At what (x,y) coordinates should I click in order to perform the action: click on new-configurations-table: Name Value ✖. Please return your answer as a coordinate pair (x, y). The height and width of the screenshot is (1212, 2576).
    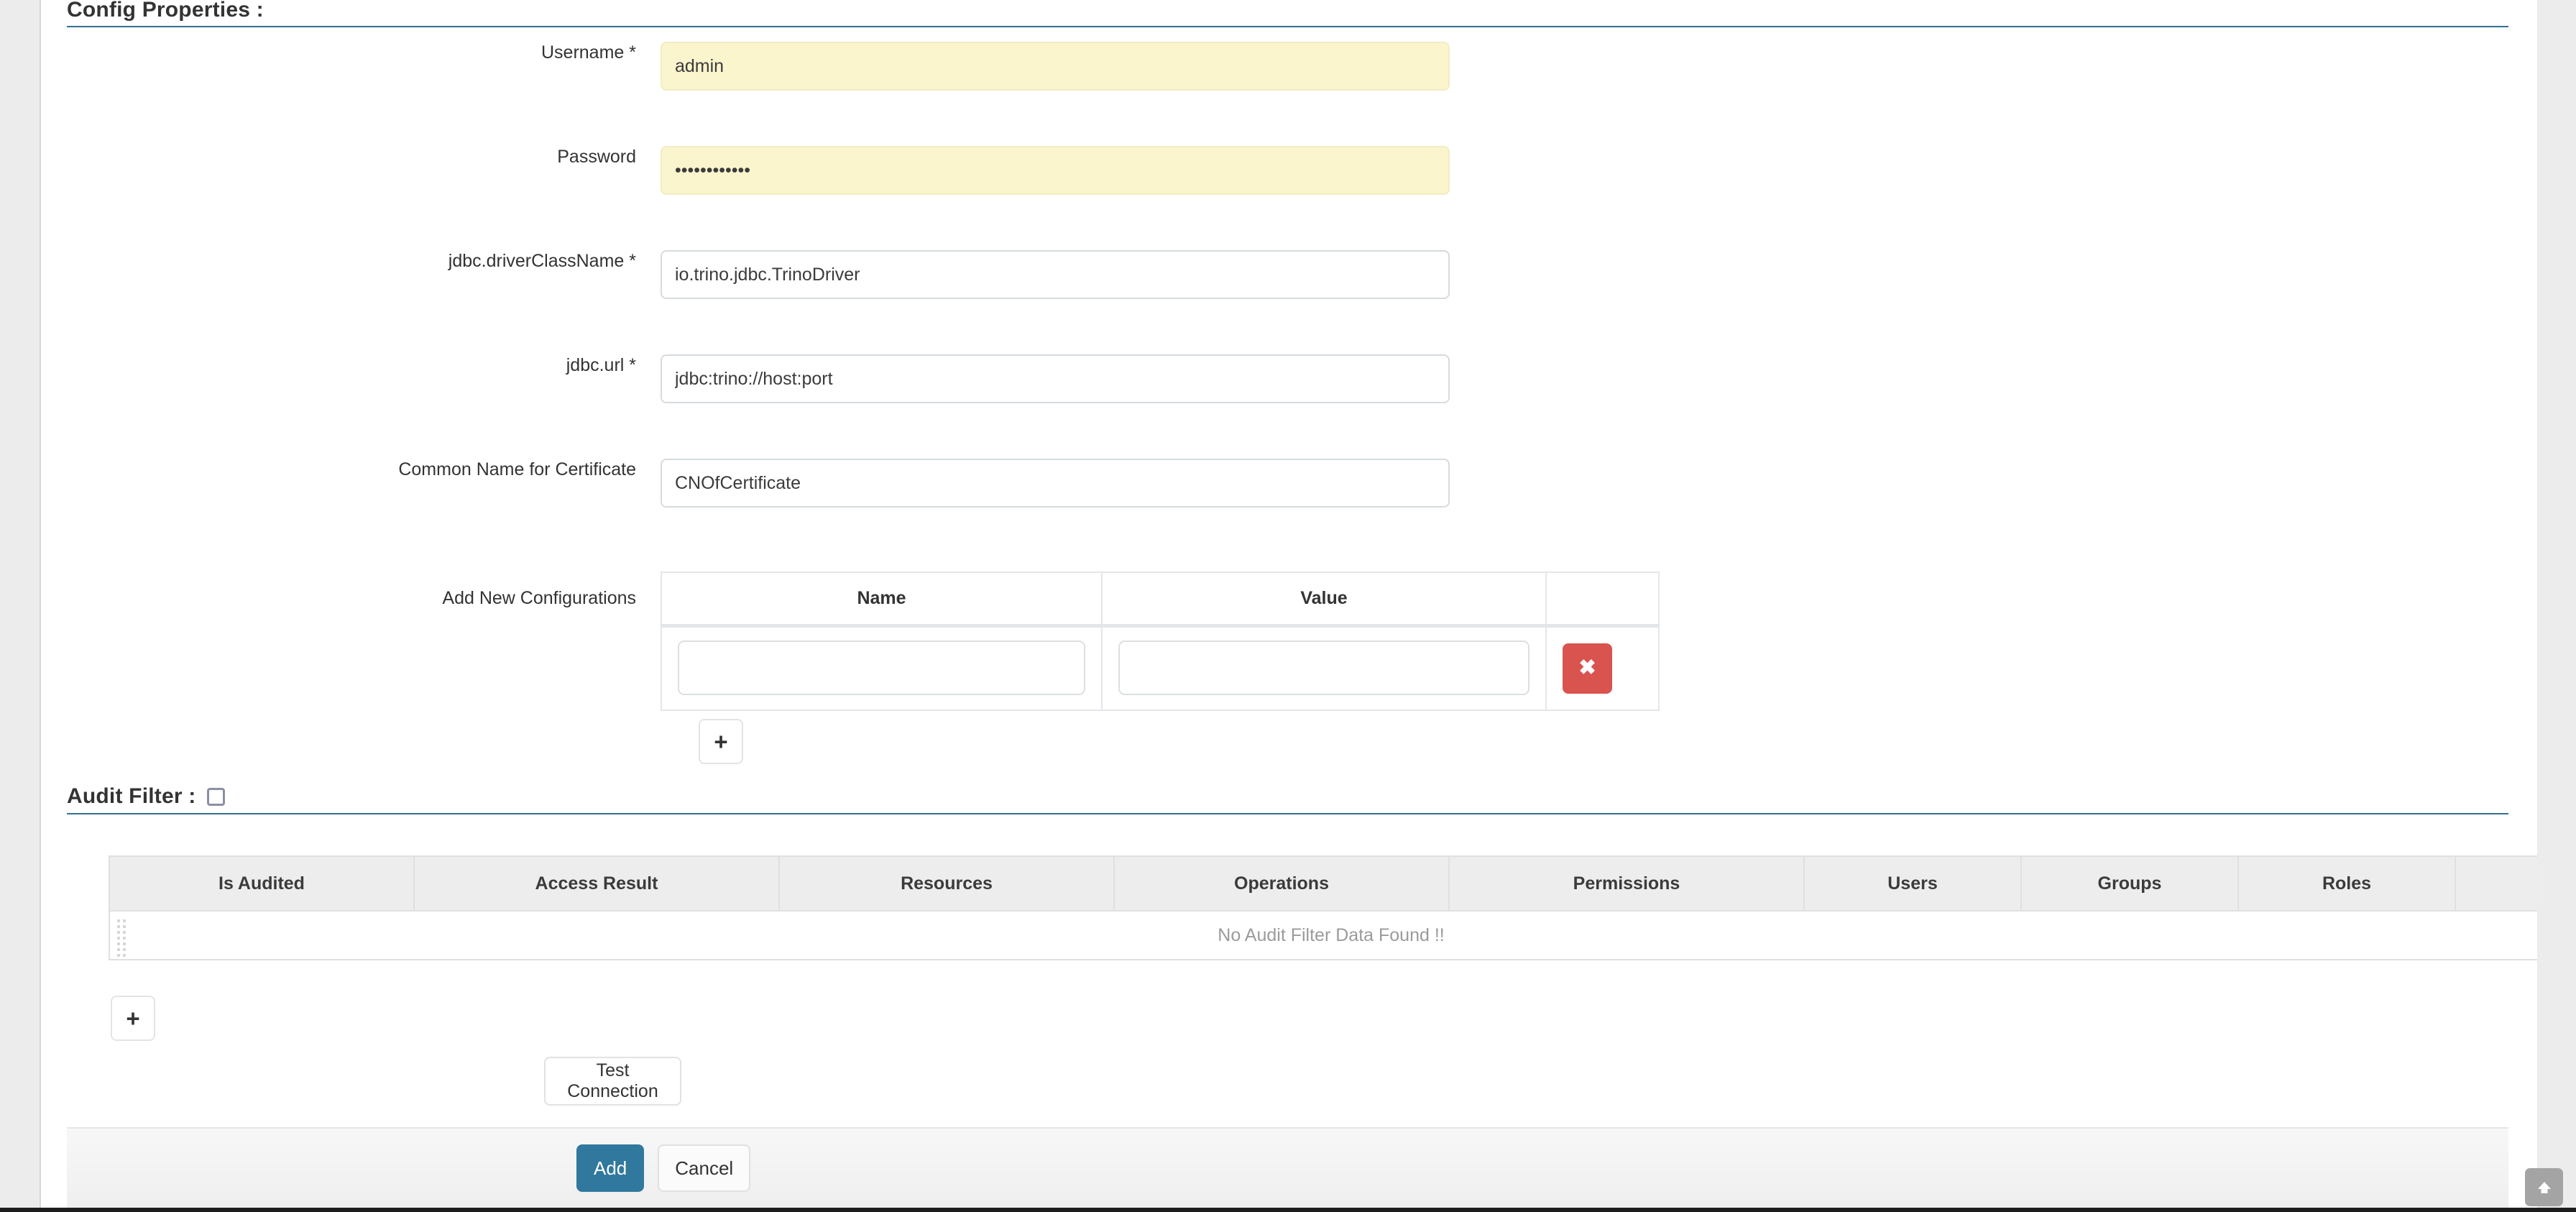
    Looking at the image, I should click on (1160, 641).